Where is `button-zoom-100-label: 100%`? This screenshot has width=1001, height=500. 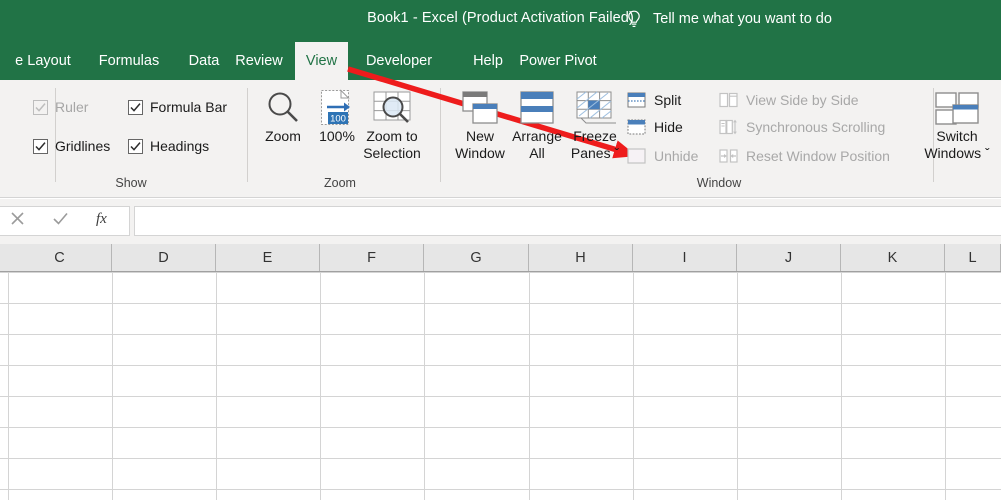
button-zoom-100-label: 100% is located at coordinates (337, 136).